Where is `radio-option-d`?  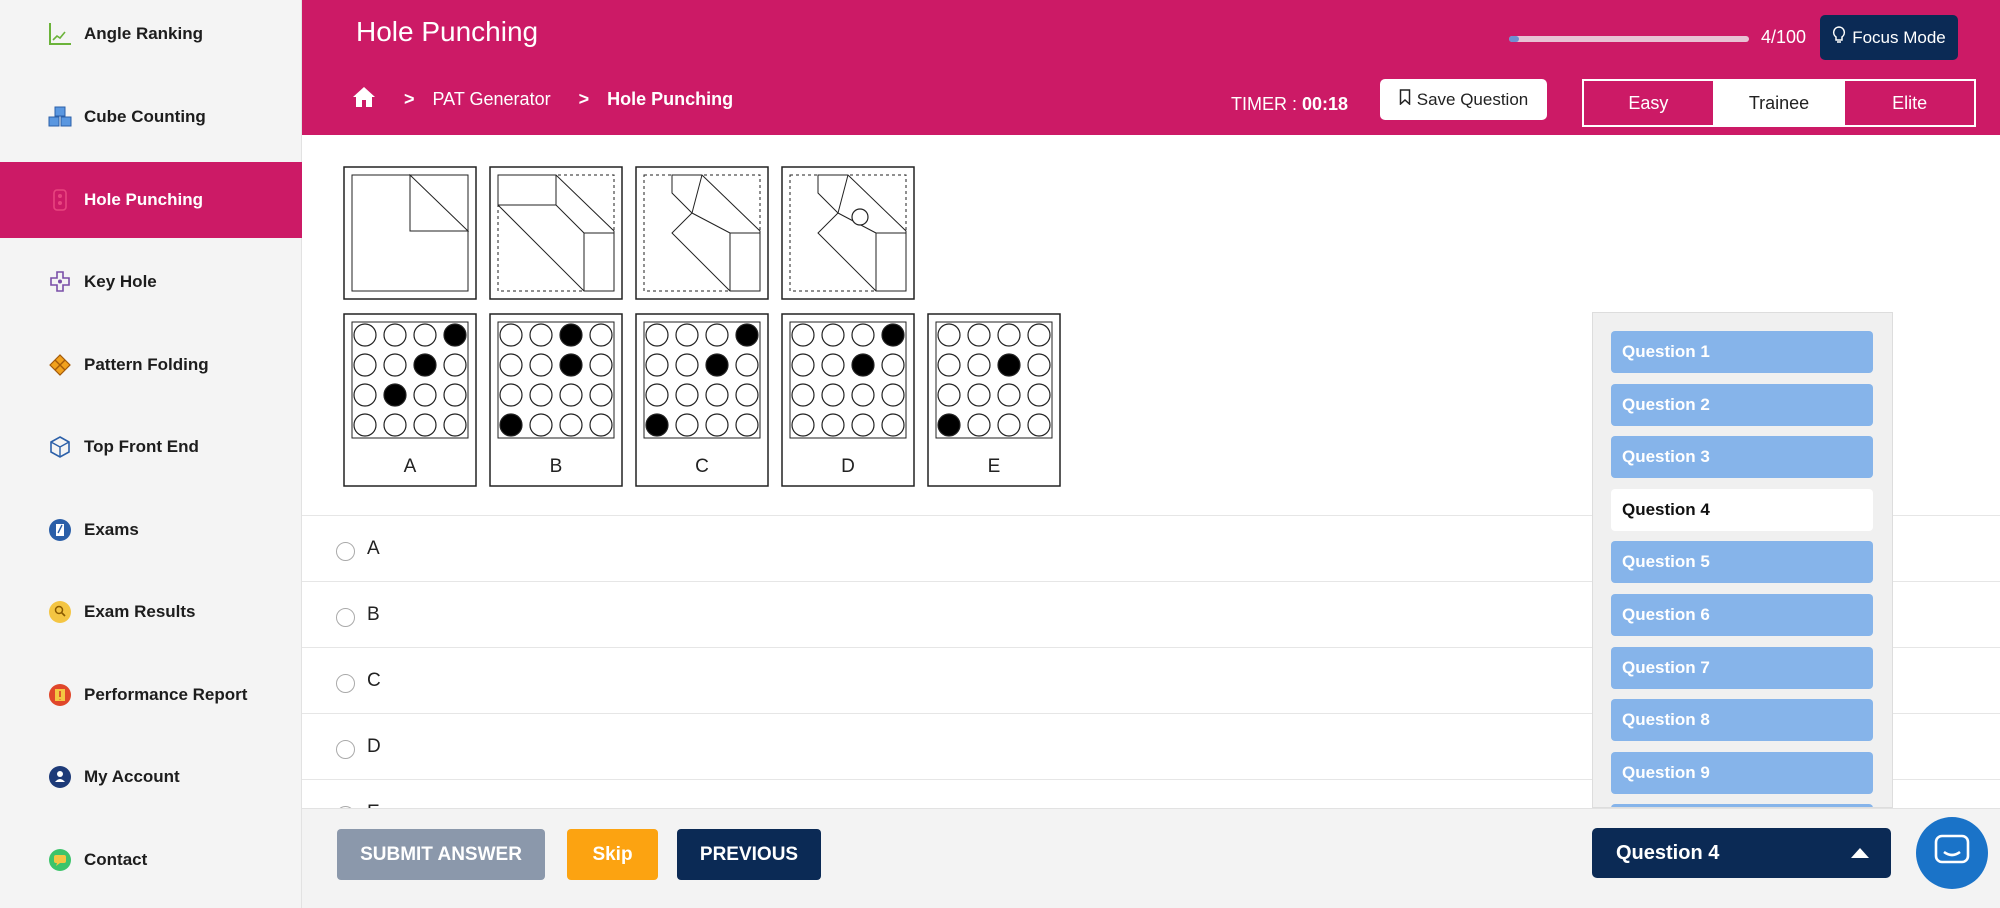
radio-option-d is located at coordinates (345, 749).